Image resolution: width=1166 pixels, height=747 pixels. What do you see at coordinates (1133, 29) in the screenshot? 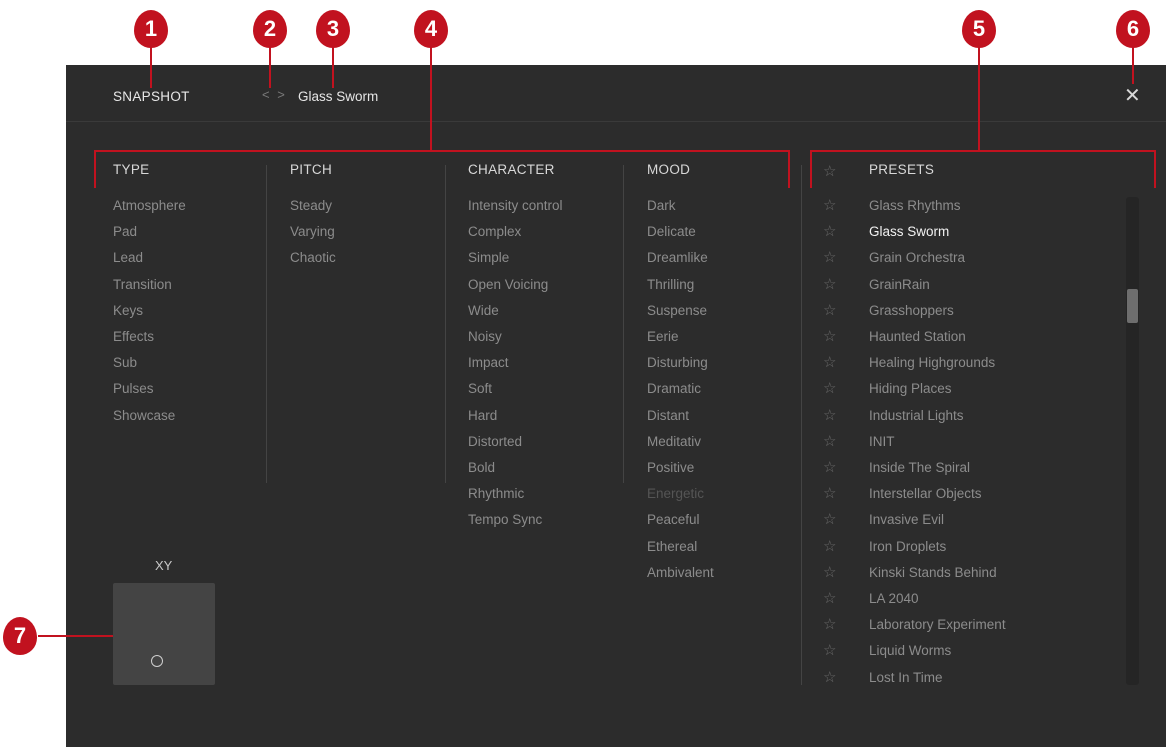
I see `callout-6: 6` at bounding box center [1133, 29].